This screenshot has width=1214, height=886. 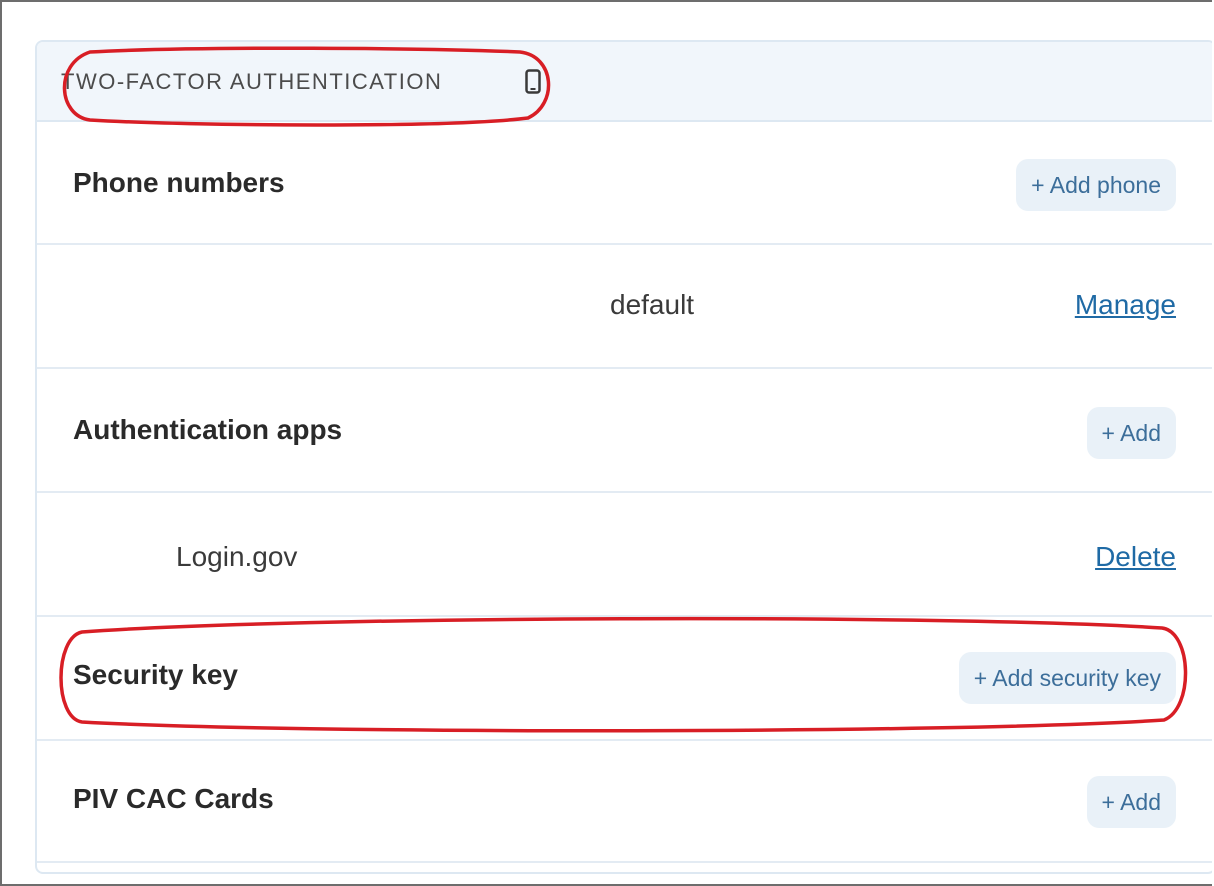 I want to click on authentication-apps-section: Authentication apps + Add, so click(x=624, y=431).